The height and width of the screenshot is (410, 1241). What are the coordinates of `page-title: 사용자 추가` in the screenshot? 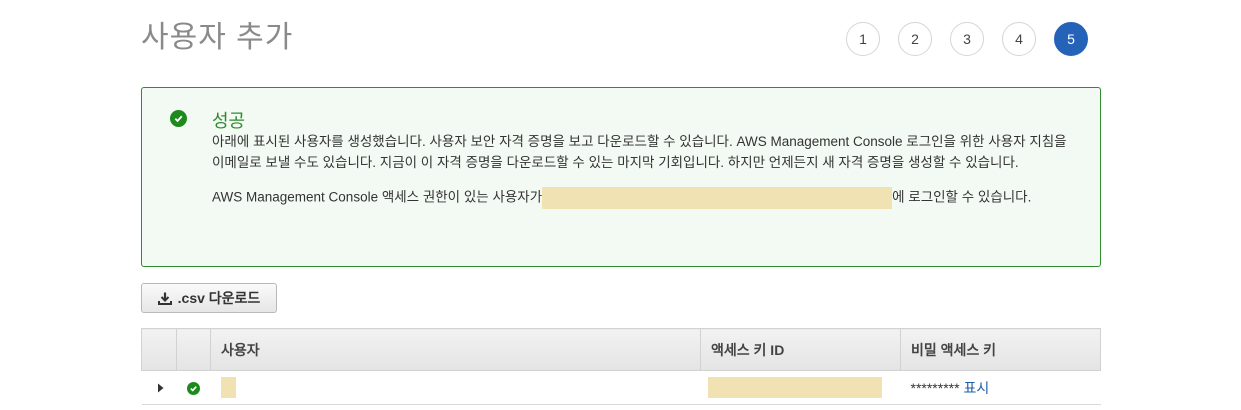 It's located at (217, 37).